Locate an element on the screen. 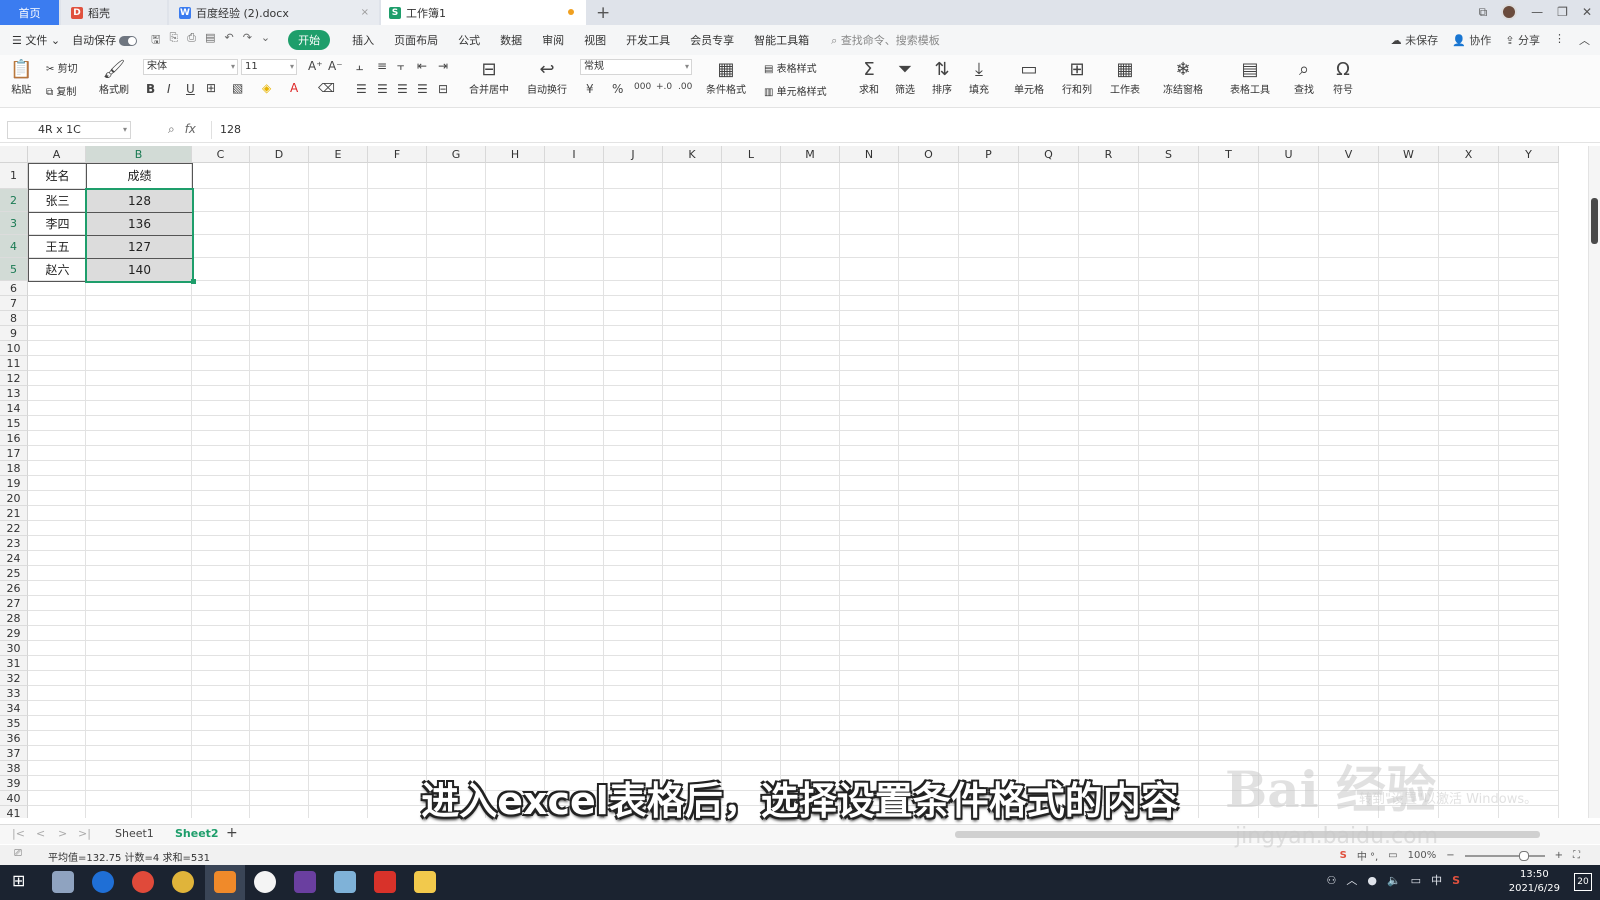  cell-a5: 赵六 is located at coordinates (57, 270).